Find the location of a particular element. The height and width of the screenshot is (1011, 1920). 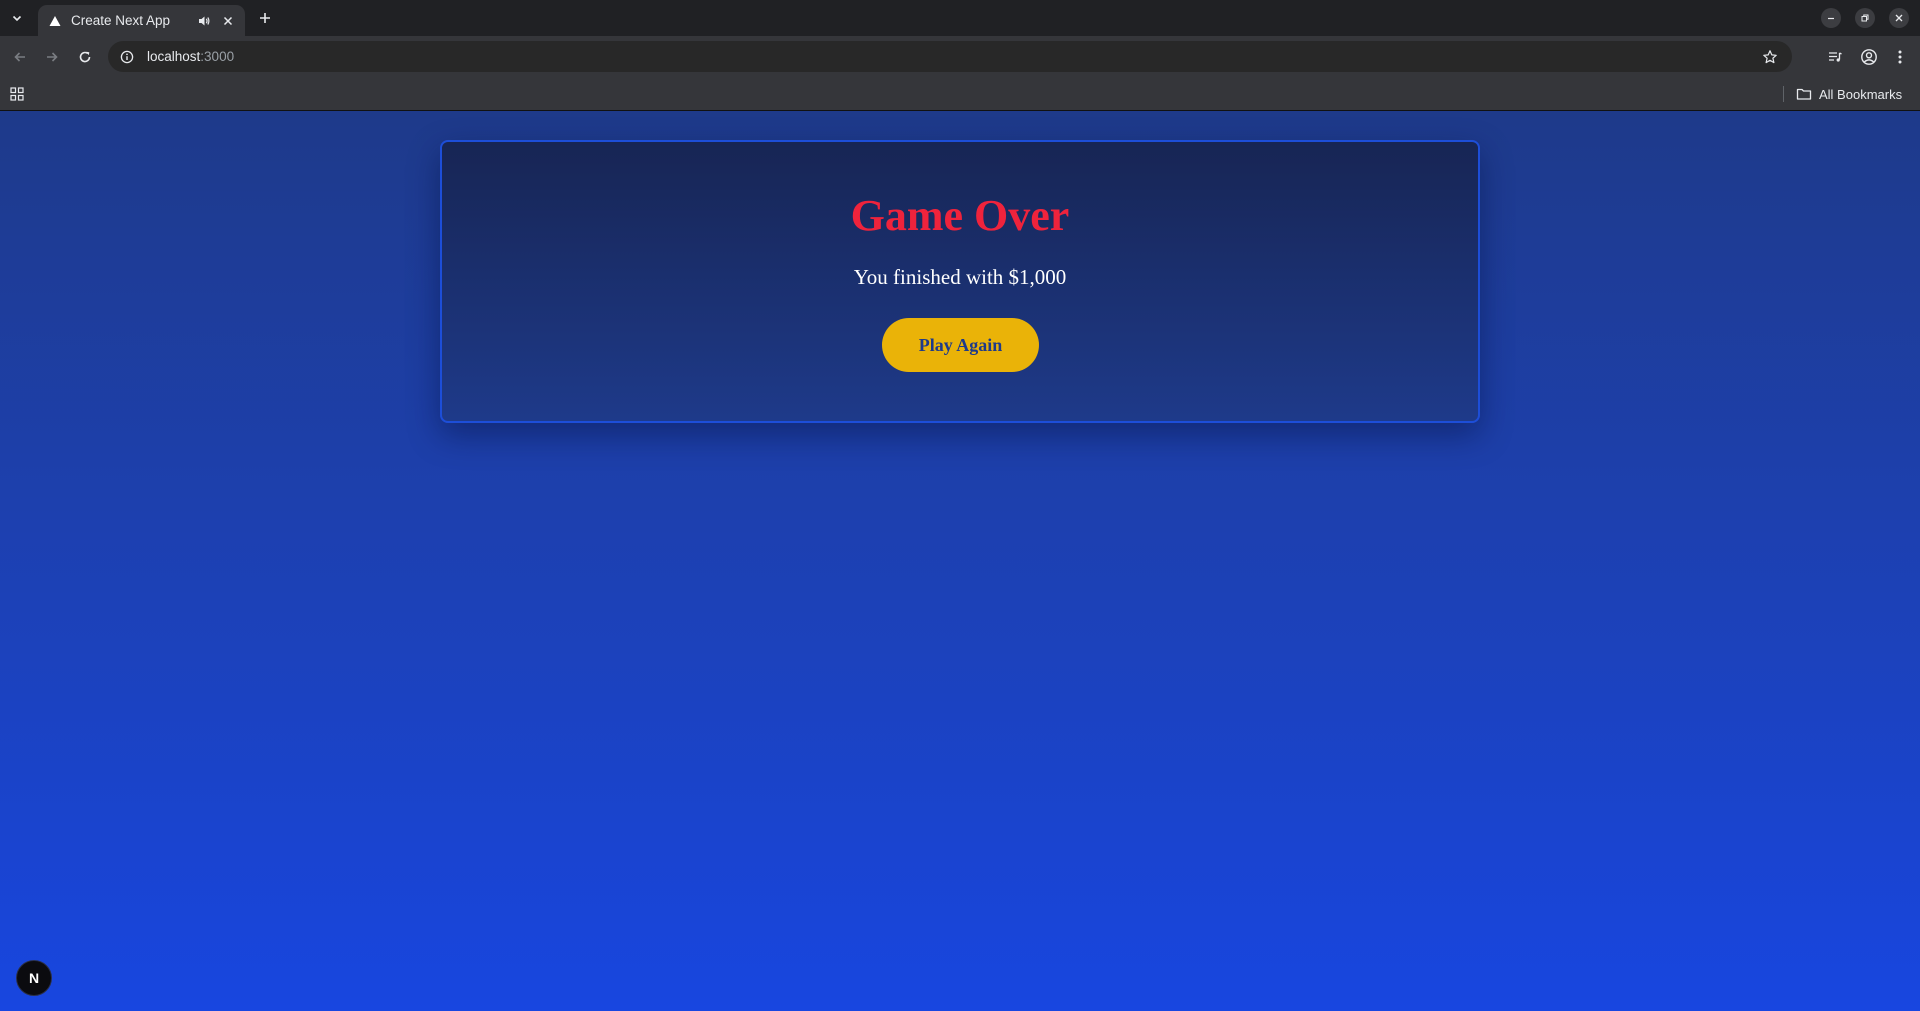

nextjs-dev-indicator: N is located at coordinates (34, 978).